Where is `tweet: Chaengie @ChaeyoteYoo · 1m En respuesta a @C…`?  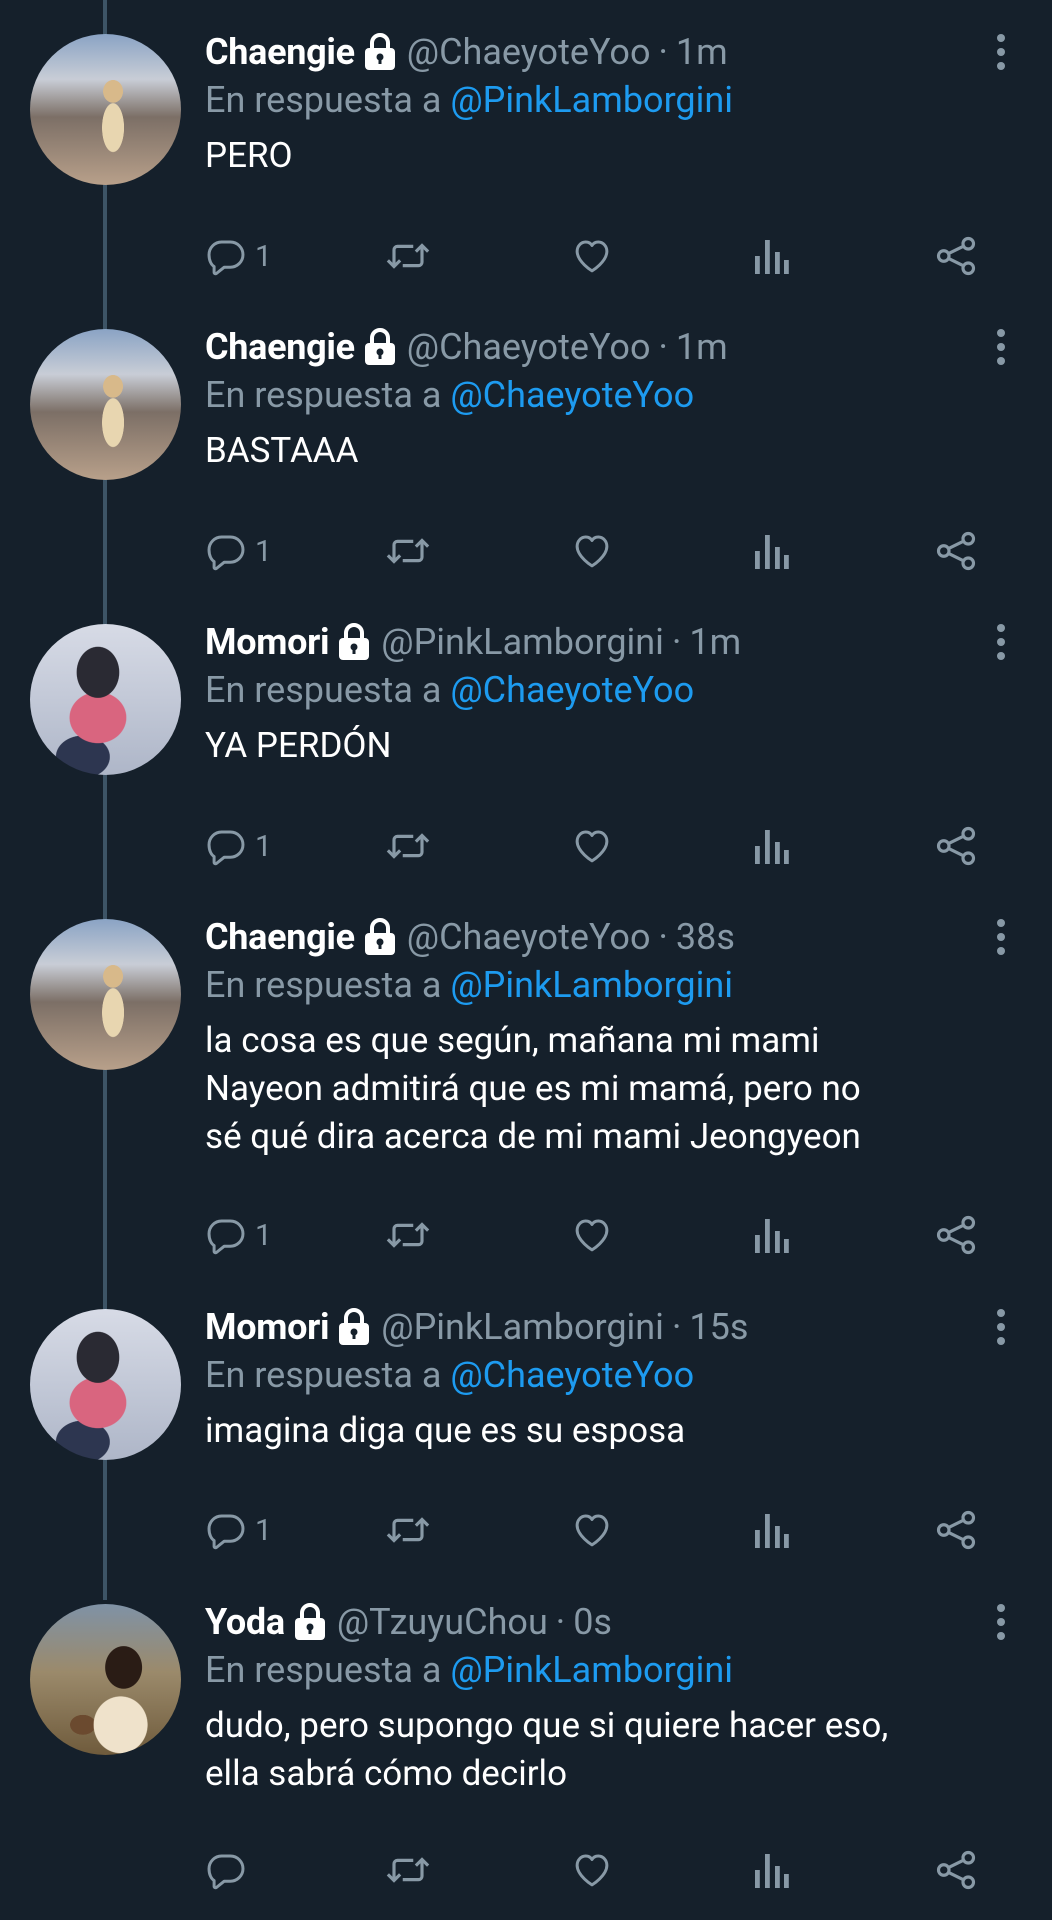 tweet: Chaengie @ChaeyoteYoo · 1m En respuesta a @C… is located at coordinates (526, 447).